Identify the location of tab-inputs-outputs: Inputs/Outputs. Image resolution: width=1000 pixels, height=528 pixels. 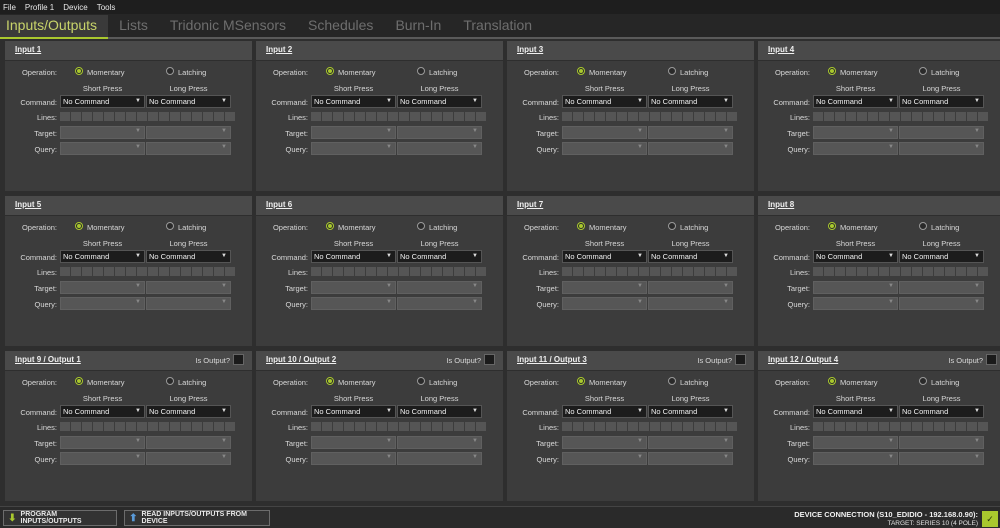
(54, 27).